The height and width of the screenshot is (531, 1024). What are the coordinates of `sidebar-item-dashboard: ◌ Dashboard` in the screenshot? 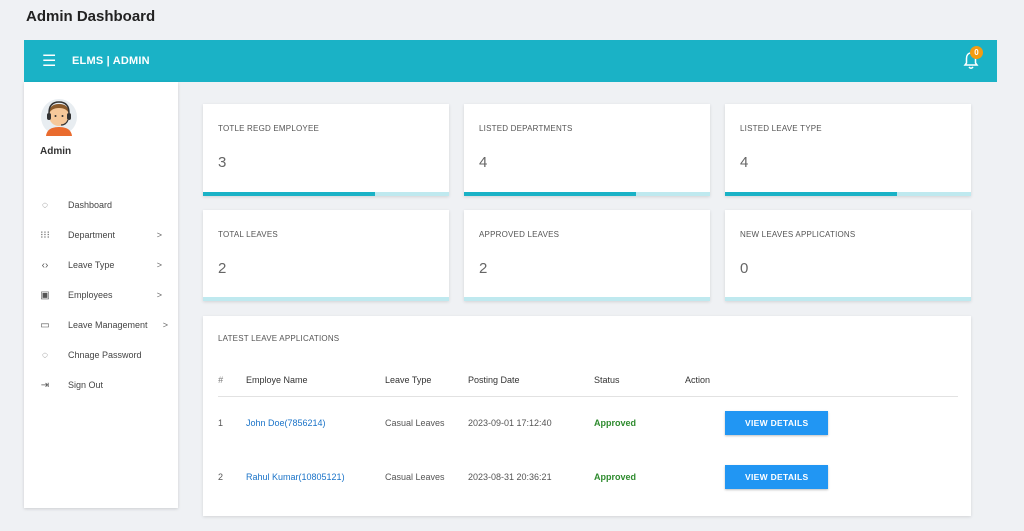 It's located at (101, 205).